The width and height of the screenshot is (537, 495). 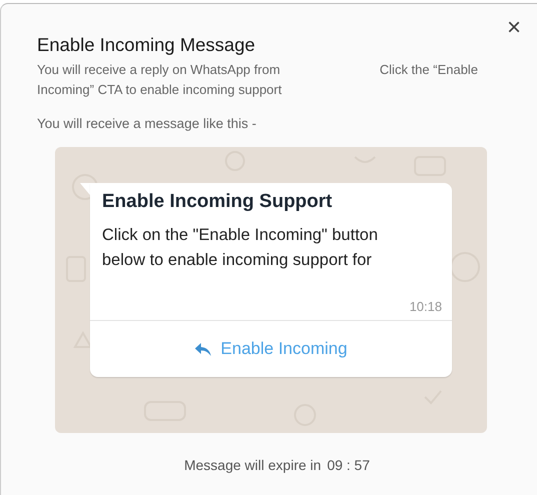 What do you see at coordinates (147, 123) in the screenshot?
I see `preview-intro-text: You will receive a message like this -` at bounding box center [147, 123].